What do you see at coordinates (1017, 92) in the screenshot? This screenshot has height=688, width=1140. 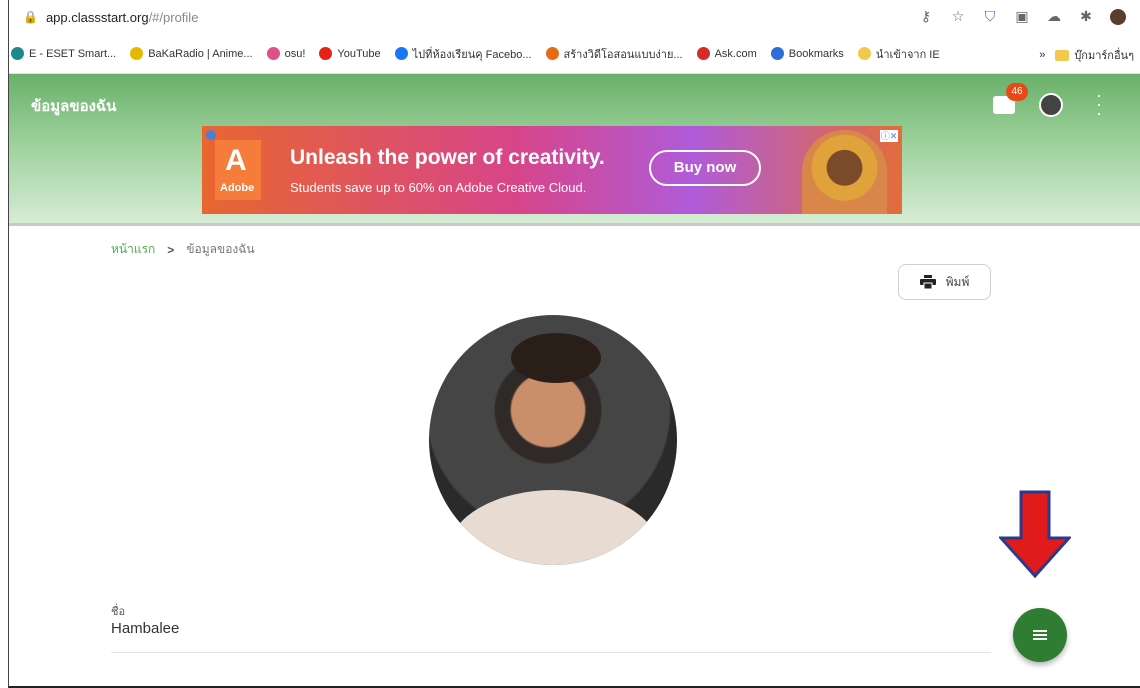 I see `notification-badge: 46` at bounding box center [1017, 92].